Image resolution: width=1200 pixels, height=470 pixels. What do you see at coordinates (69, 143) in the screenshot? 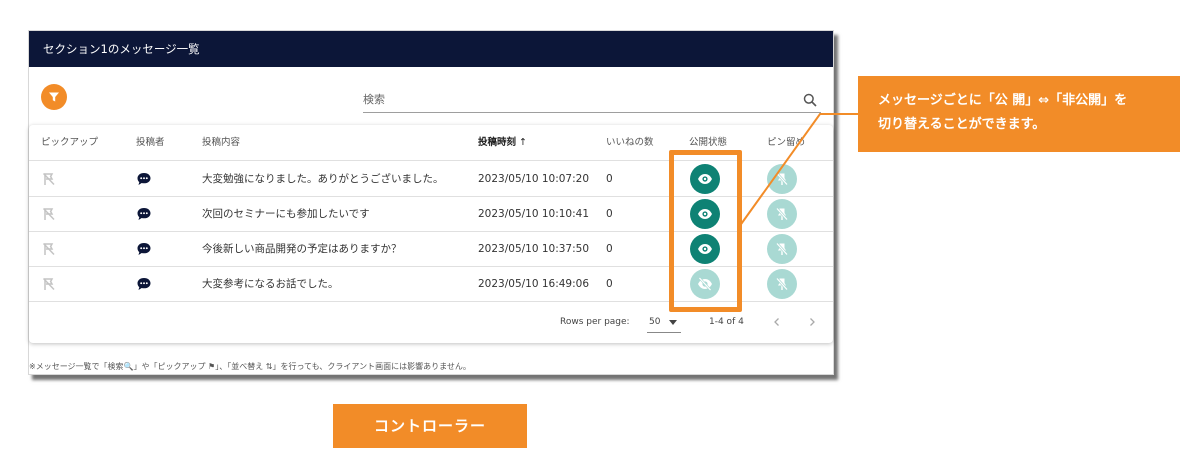
I see `header-pickup: ピックアップ` at bounding box center [69, 143].